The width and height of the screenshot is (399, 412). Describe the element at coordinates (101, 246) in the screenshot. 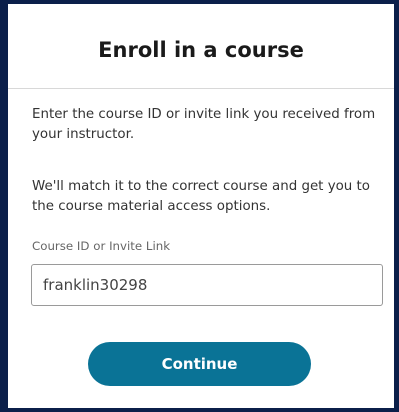

I see `course-id-label: Course ID or Invite Link` at that location.